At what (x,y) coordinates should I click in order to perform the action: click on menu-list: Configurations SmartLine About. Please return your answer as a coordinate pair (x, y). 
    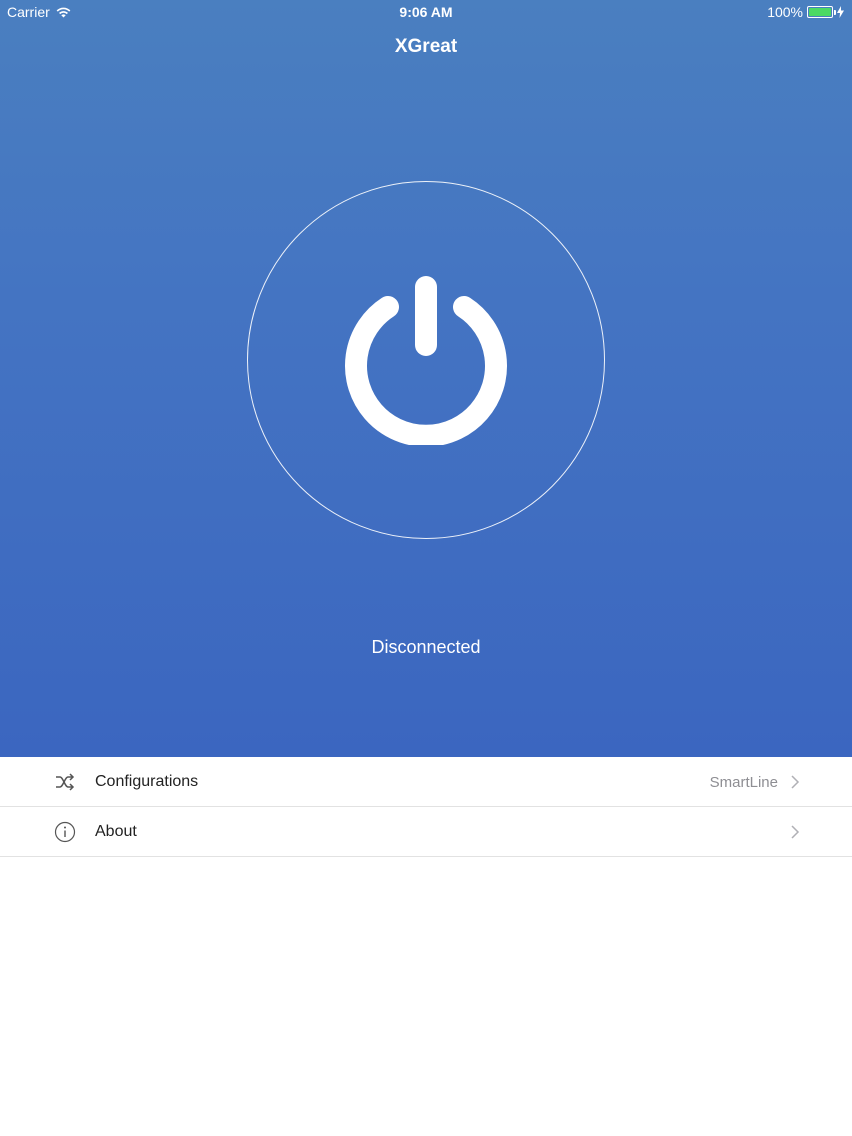
    Looking at the image, I should click on (426, 807).